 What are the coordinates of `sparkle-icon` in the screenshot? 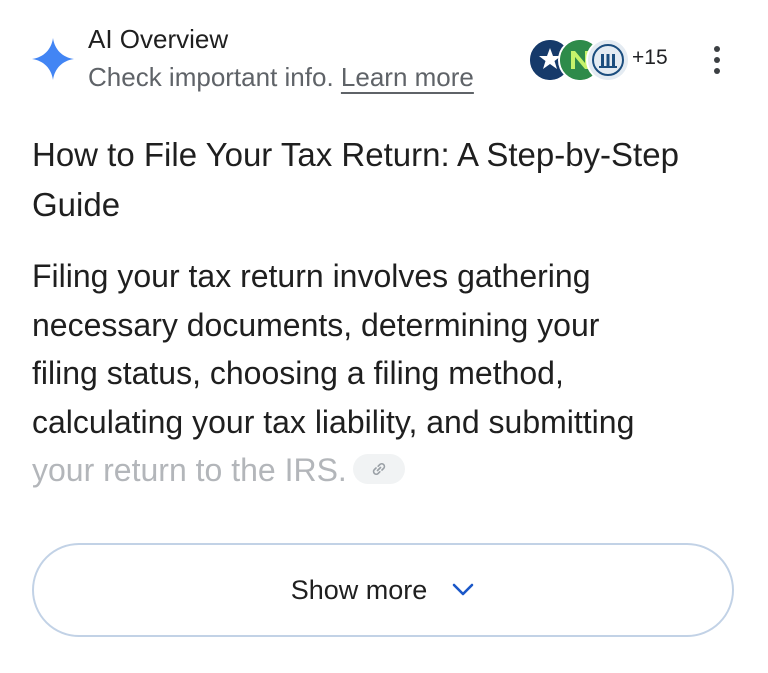 It's located at (53, 59).